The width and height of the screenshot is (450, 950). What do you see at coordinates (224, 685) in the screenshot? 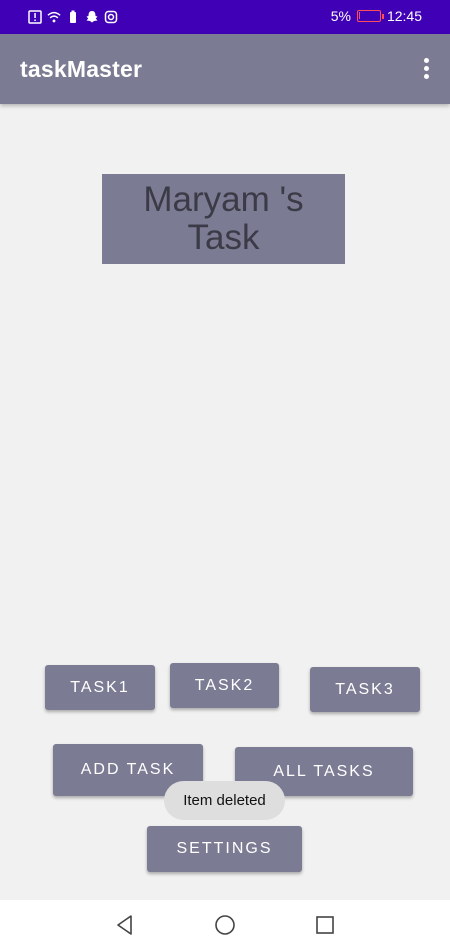
I see `task2-button: TASK2` at bounding box center [224, 685].